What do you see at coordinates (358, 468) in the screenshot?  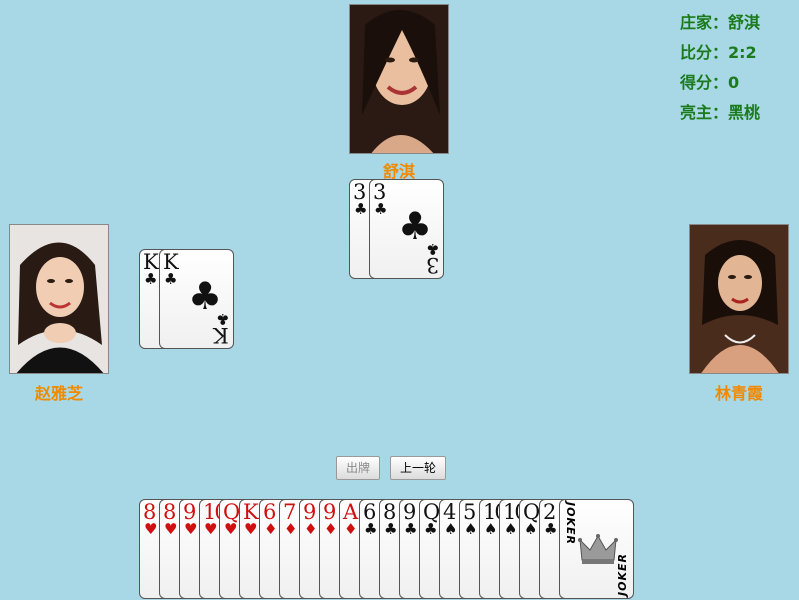 I see `play-cards-button: 出牌` at bounding box center [358, 468].